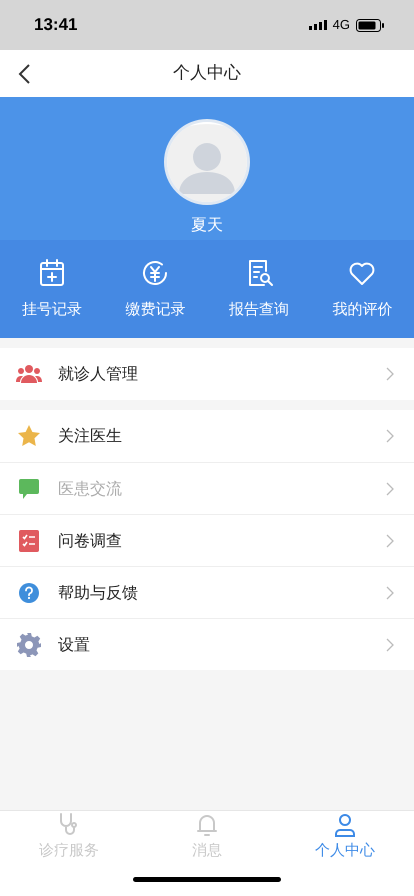  Describe the element at coordinates (207, 374) in the screenshot. I see `menu-item: 就诊人管理` at that location.